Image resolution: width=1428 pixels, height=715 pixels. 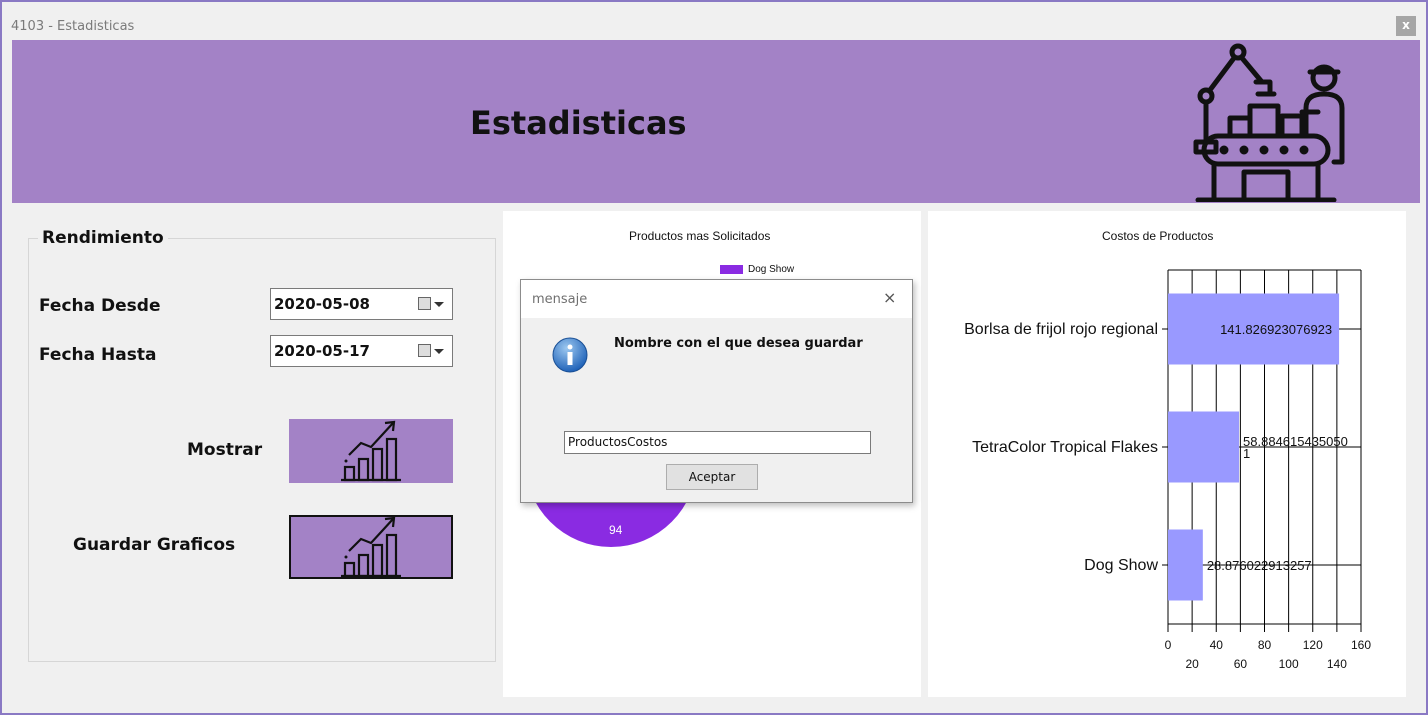 What do you see at coordinates (1269, 122) in the screenshot?
I see `factory-icon` at bounding box center [1269, 122].